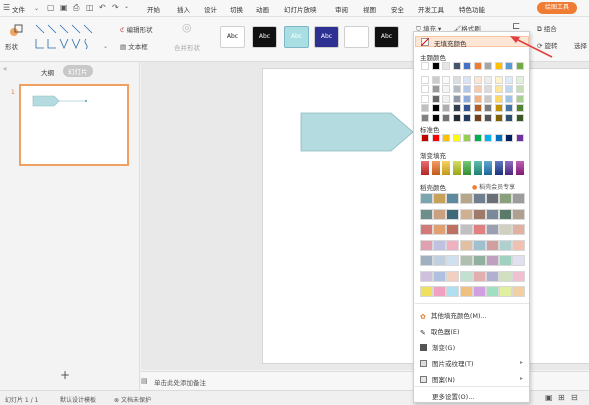 This screenshot has width=589, height=405. What do you see at coordinates (16, 30) in the screenshot?
I see `shapes-icon` at bounding box center [16, 30].